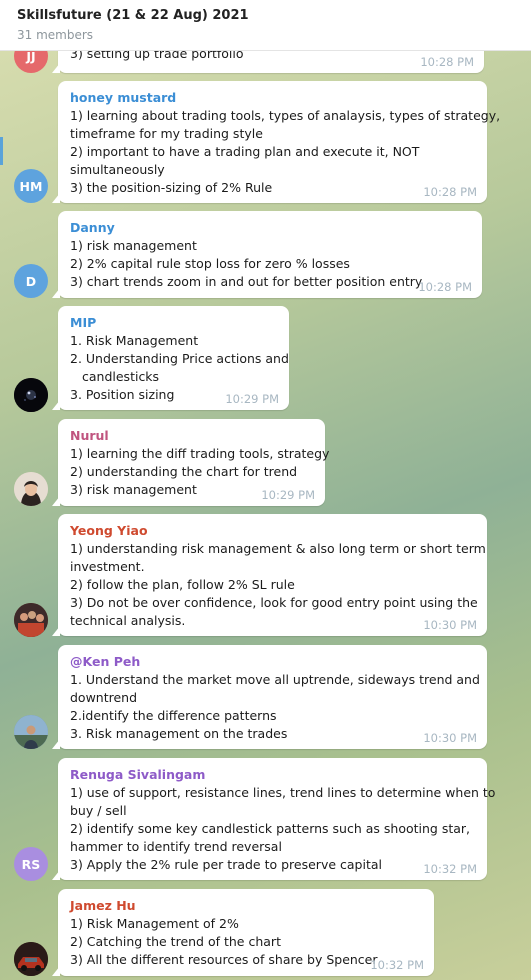 The height and width of the screenshot is (980, 531). Describe the element at coordinates (154, 923) in the screenshot. I see `message-line: 1) Risk Management of 2%` at that location.